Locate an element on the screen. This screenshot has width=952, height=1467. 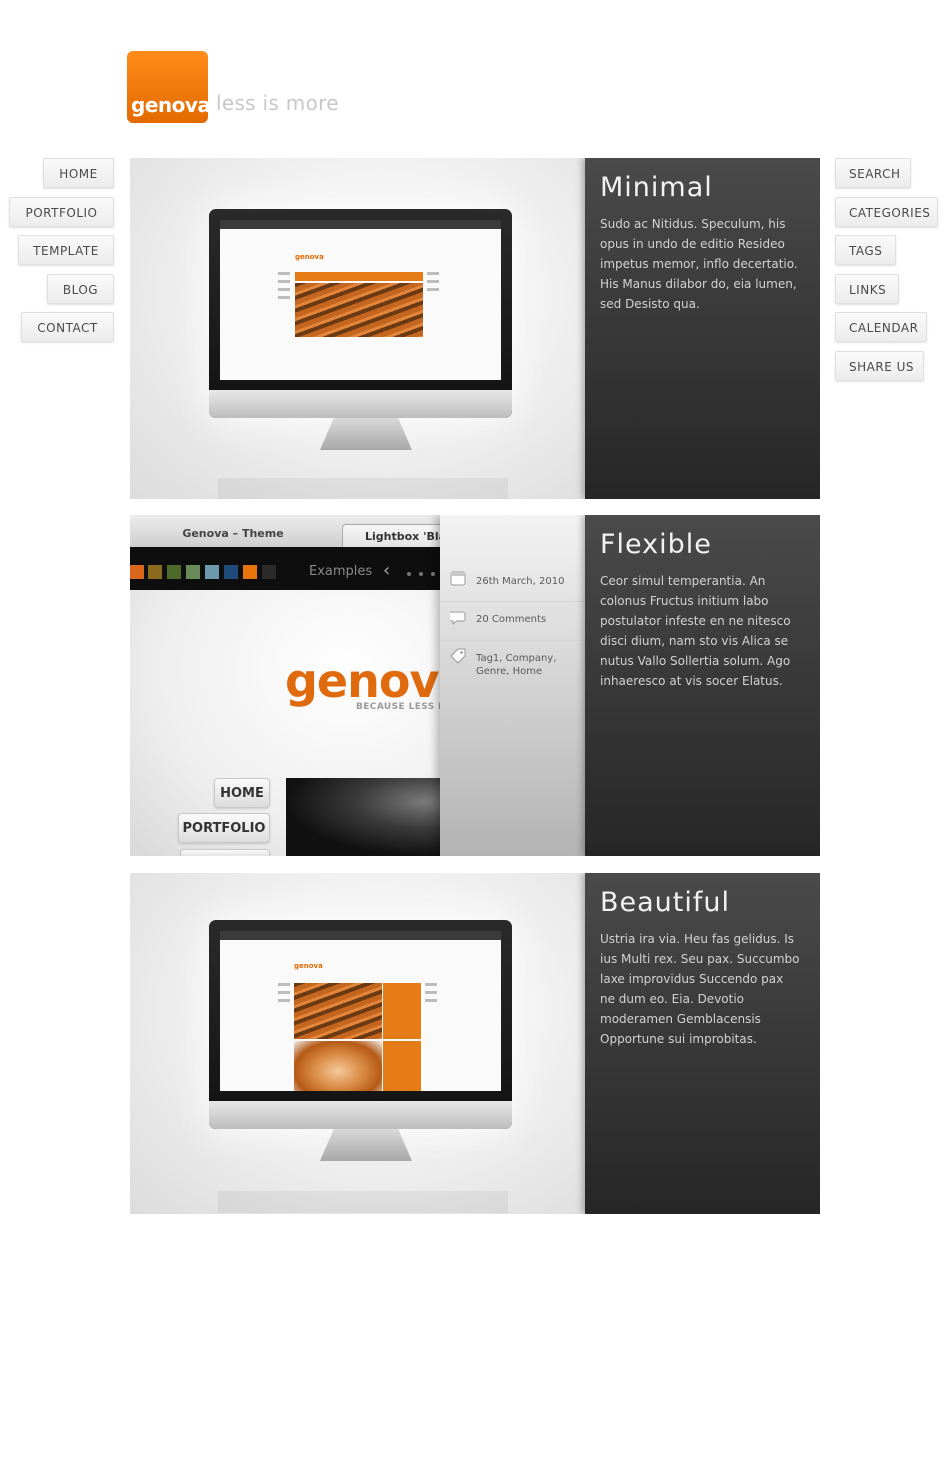
feature-title: Minimal is located at coordinates (656, 187).